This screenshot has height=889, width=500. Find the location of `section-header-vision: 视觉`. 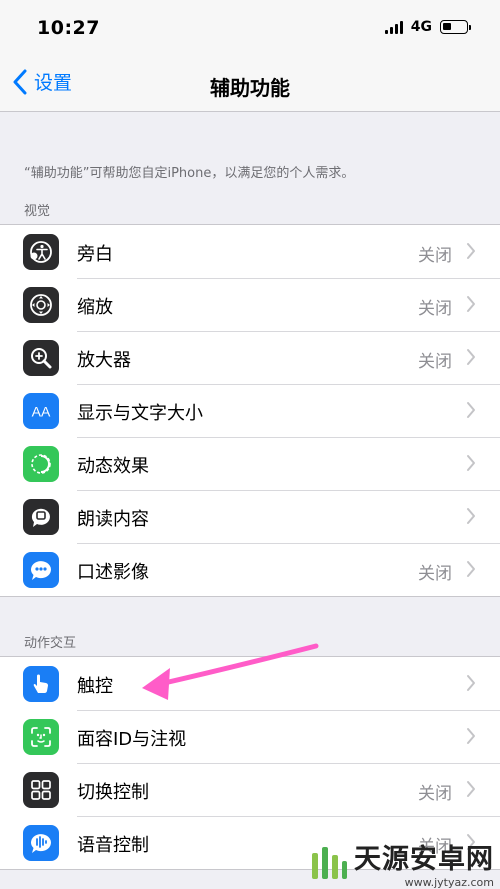

section-header-vision: 视觉 is located at coordinates (37, 211).